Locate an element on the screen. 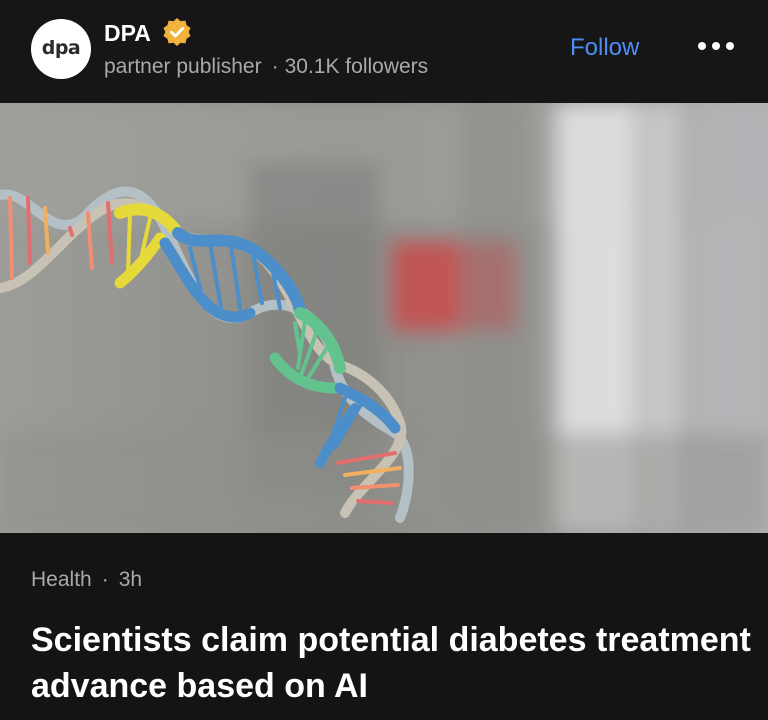  more-options-icon is located at coordinates (716, 46).